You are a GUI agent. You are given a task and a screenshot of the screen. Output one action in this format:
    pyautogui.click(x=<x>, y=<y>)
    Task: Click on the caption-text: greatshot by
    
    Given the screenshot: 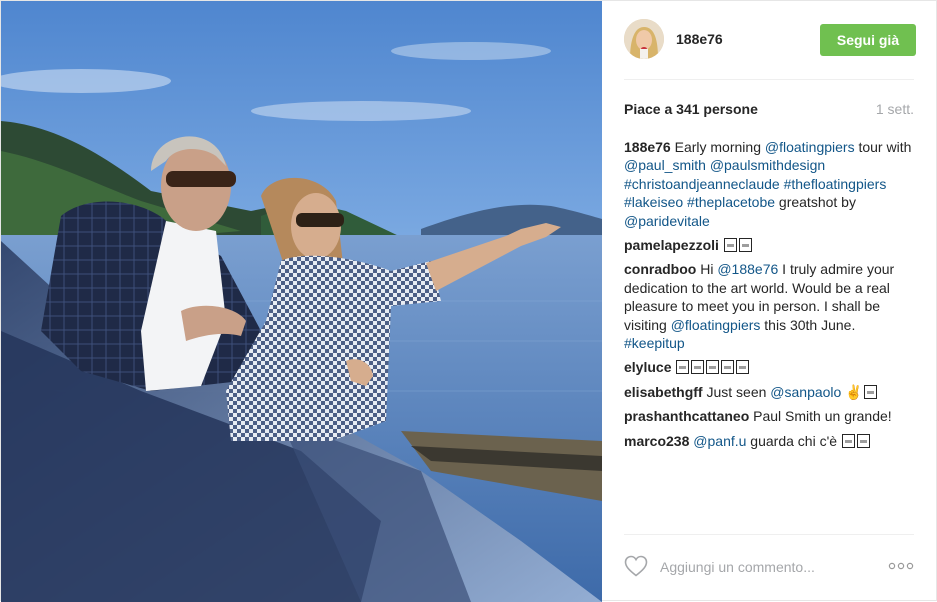 What is the action you would take?
    pyautogui.click(x=815, y=202)
    